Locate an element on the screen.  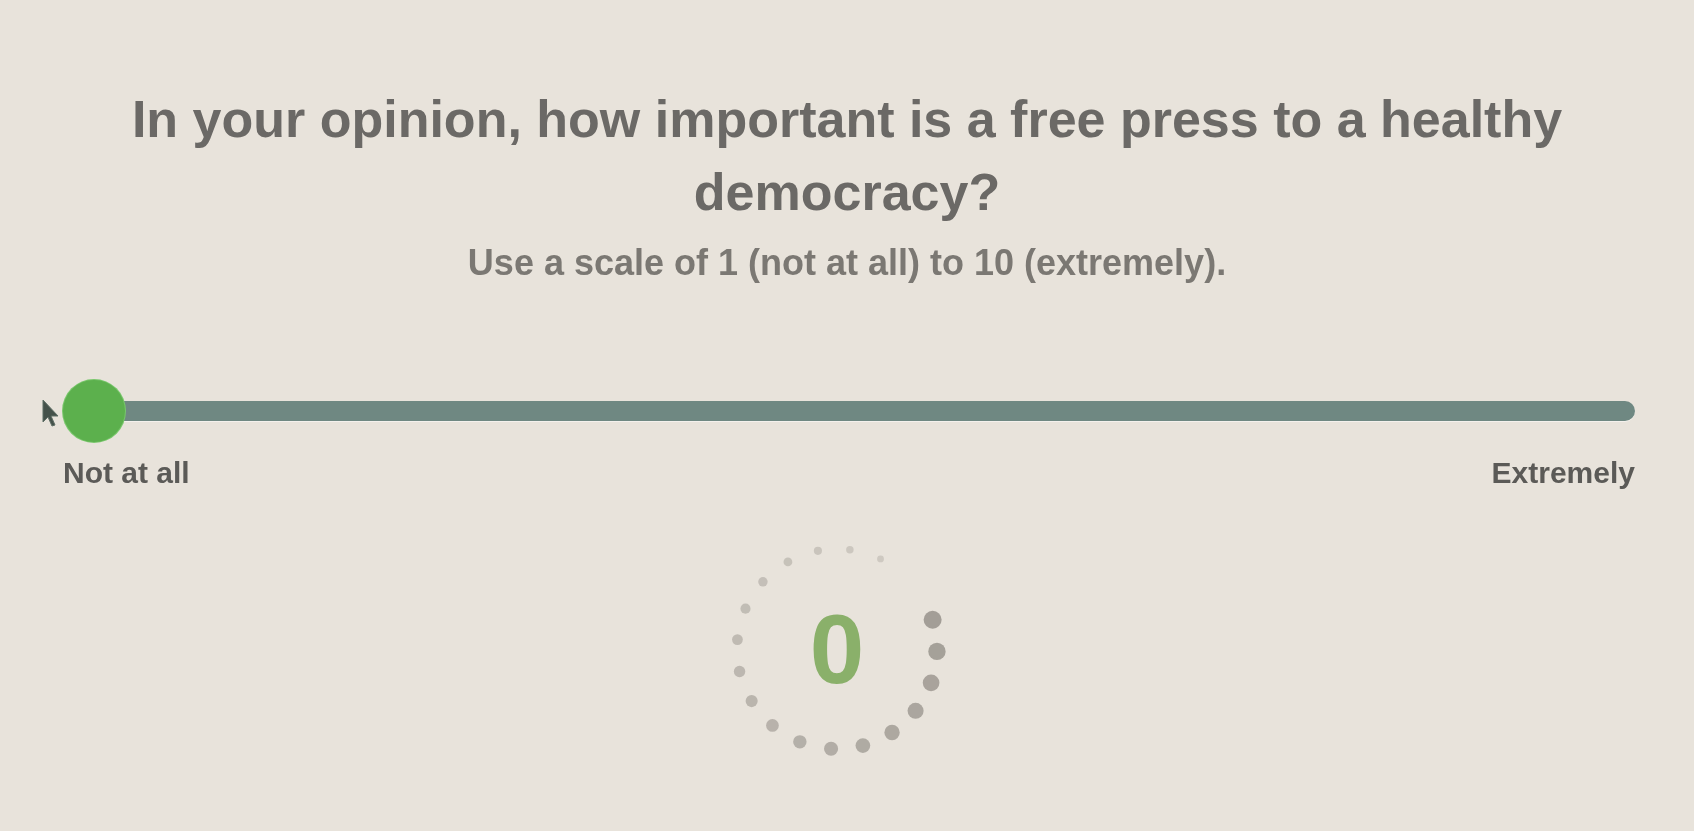
slider-track is located at coordinates (849, 411).